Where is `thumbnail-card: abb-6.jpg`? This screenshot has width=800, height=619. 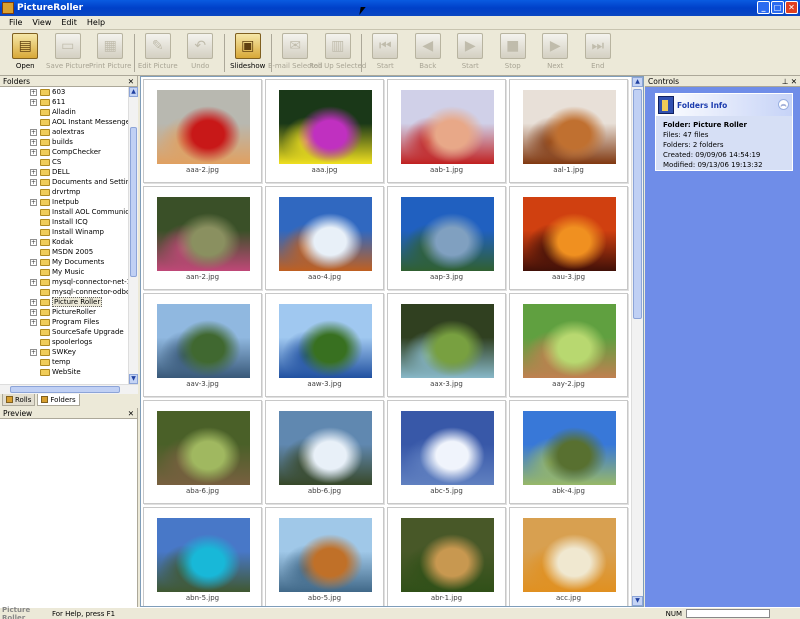 thumbnail-card: abb-6.jpg is located at coordinates (324, 452).